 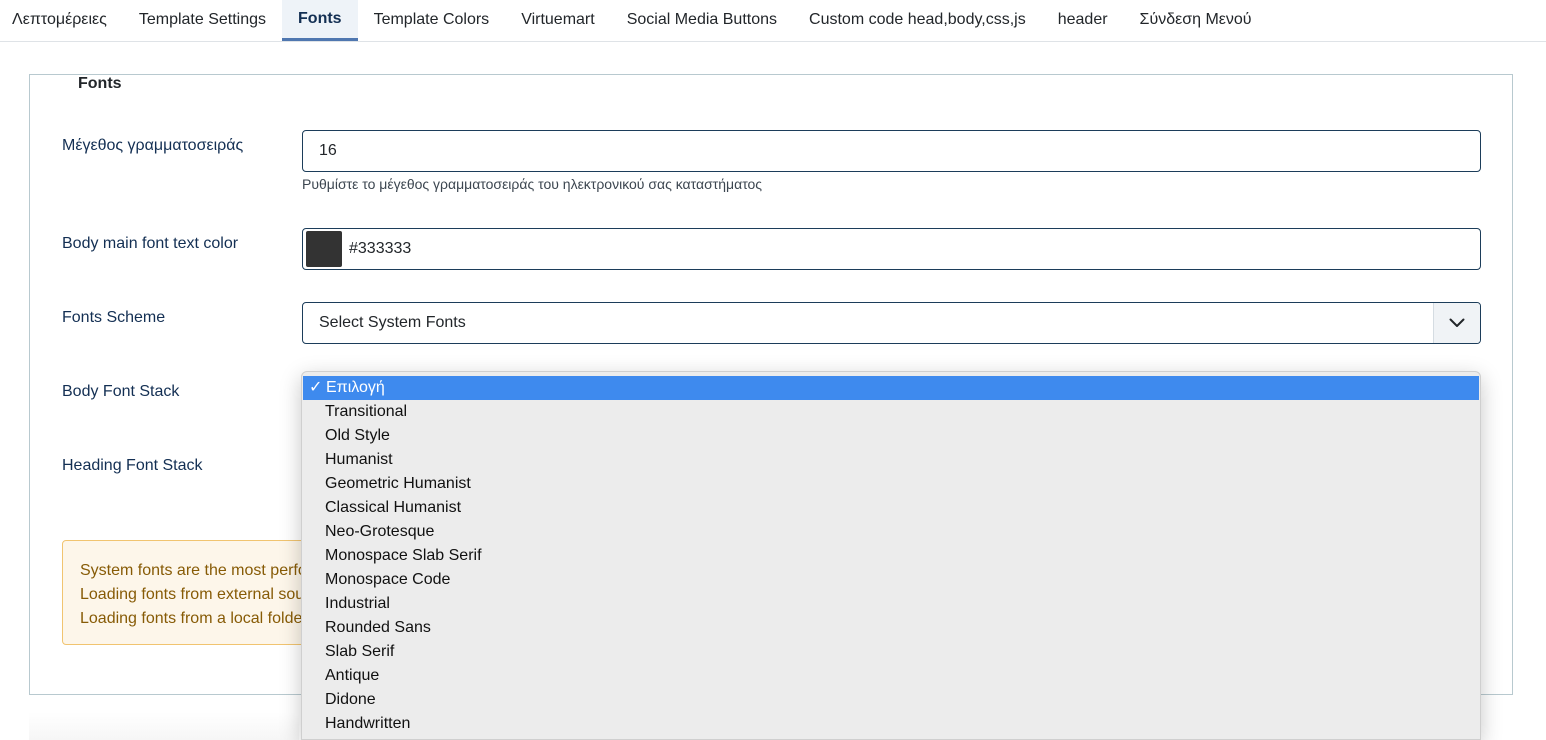 What do you see at coordinates (702, 20) in the screenshot?
I see `tab-social-media-buttons: Social Media Buttons` at bounding box center [702, 20].